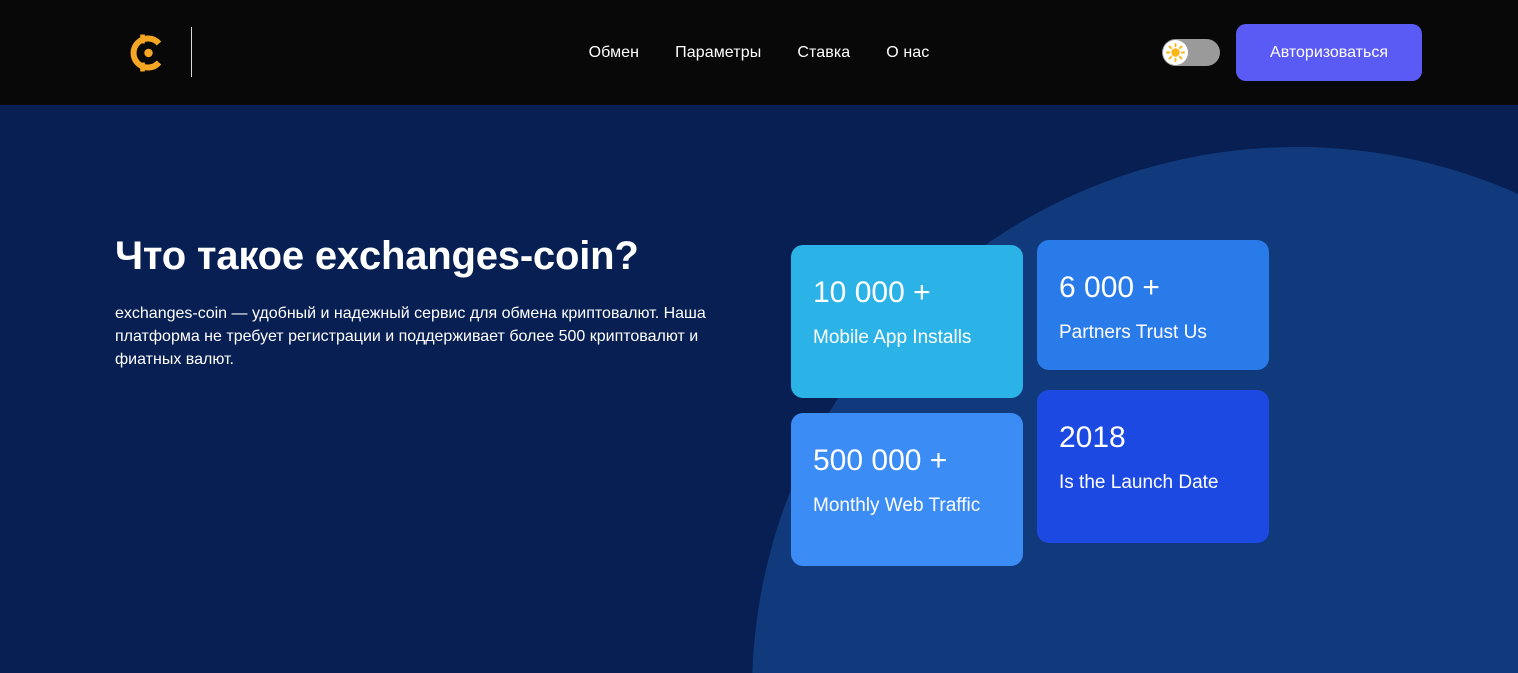 The image size is (1518, 673). What do you see at coordinates (1191, 52) in the screenshot?
I see `theme-toggle-switch` at bounding box center [1191, 52].